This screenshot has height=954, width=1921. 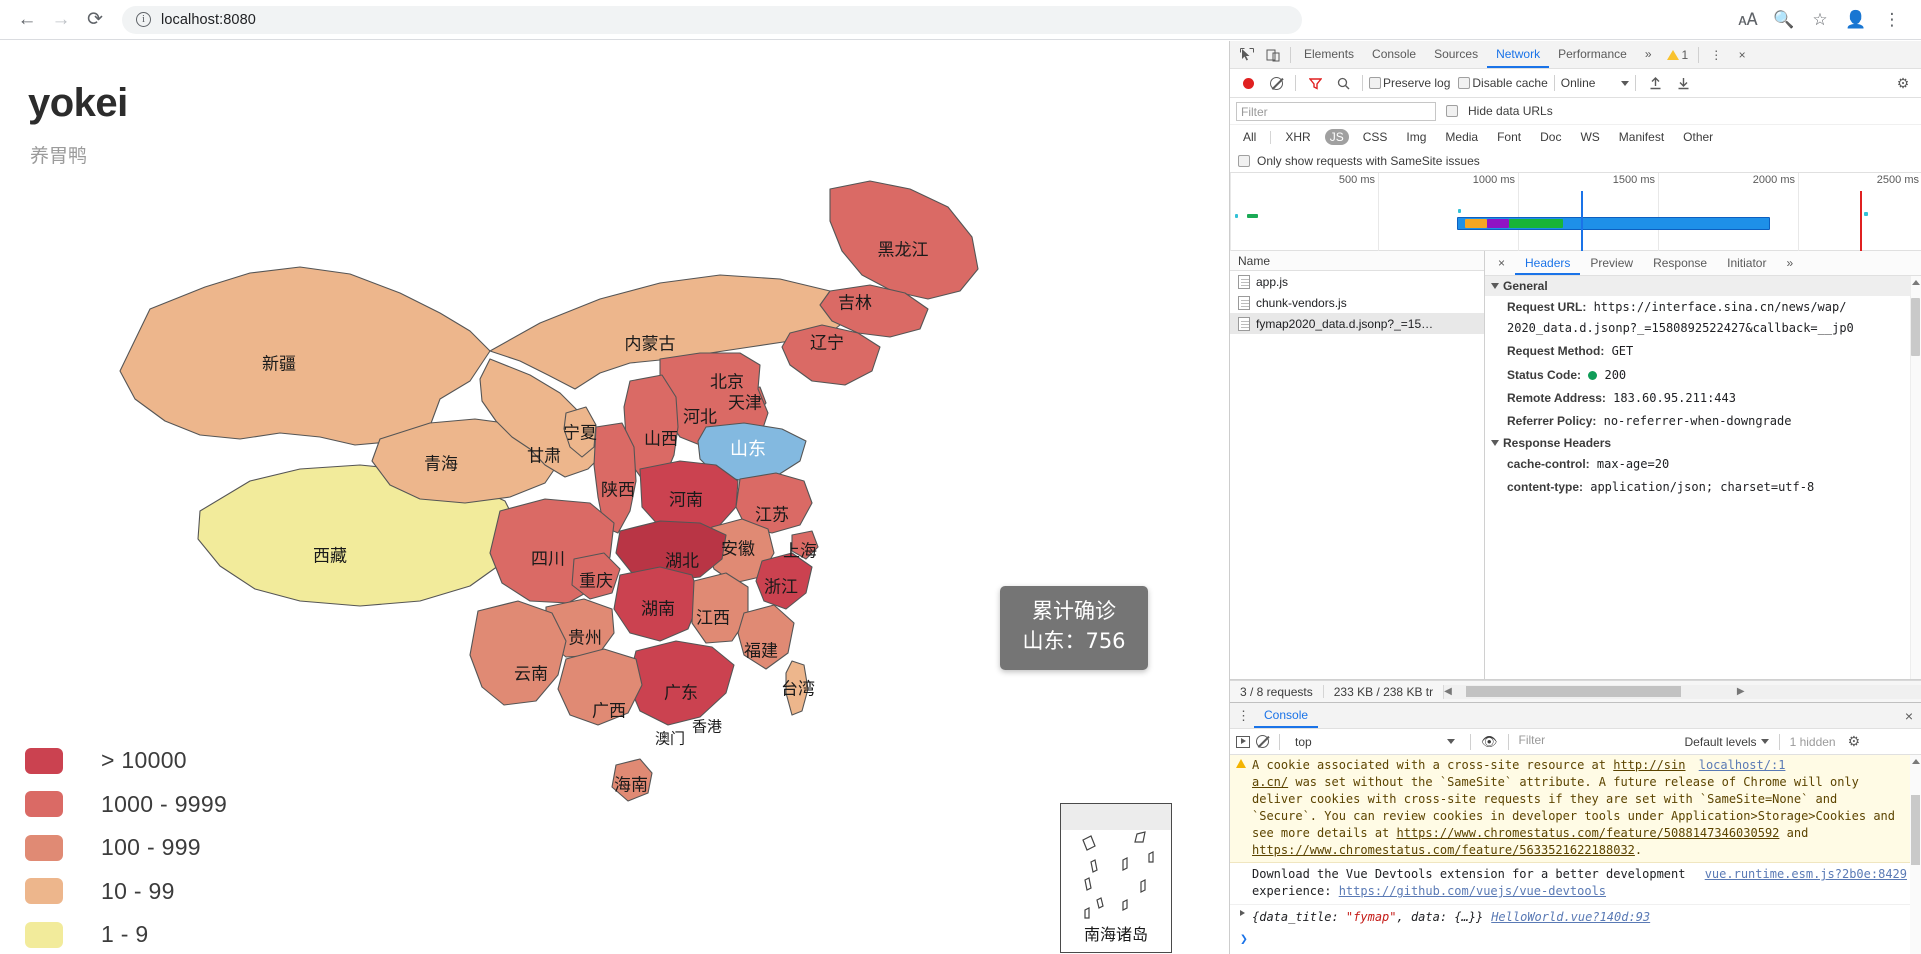 I want to click on object-source-link: HelloWorld.vue?140d:93, so click(x=1570, y=917).